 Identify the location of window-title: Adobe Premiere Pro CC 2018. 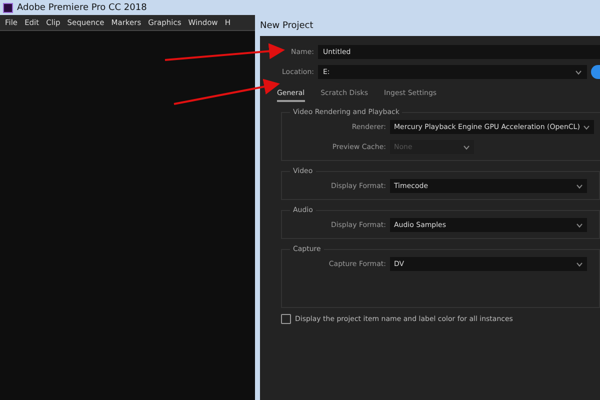
(82, 7).